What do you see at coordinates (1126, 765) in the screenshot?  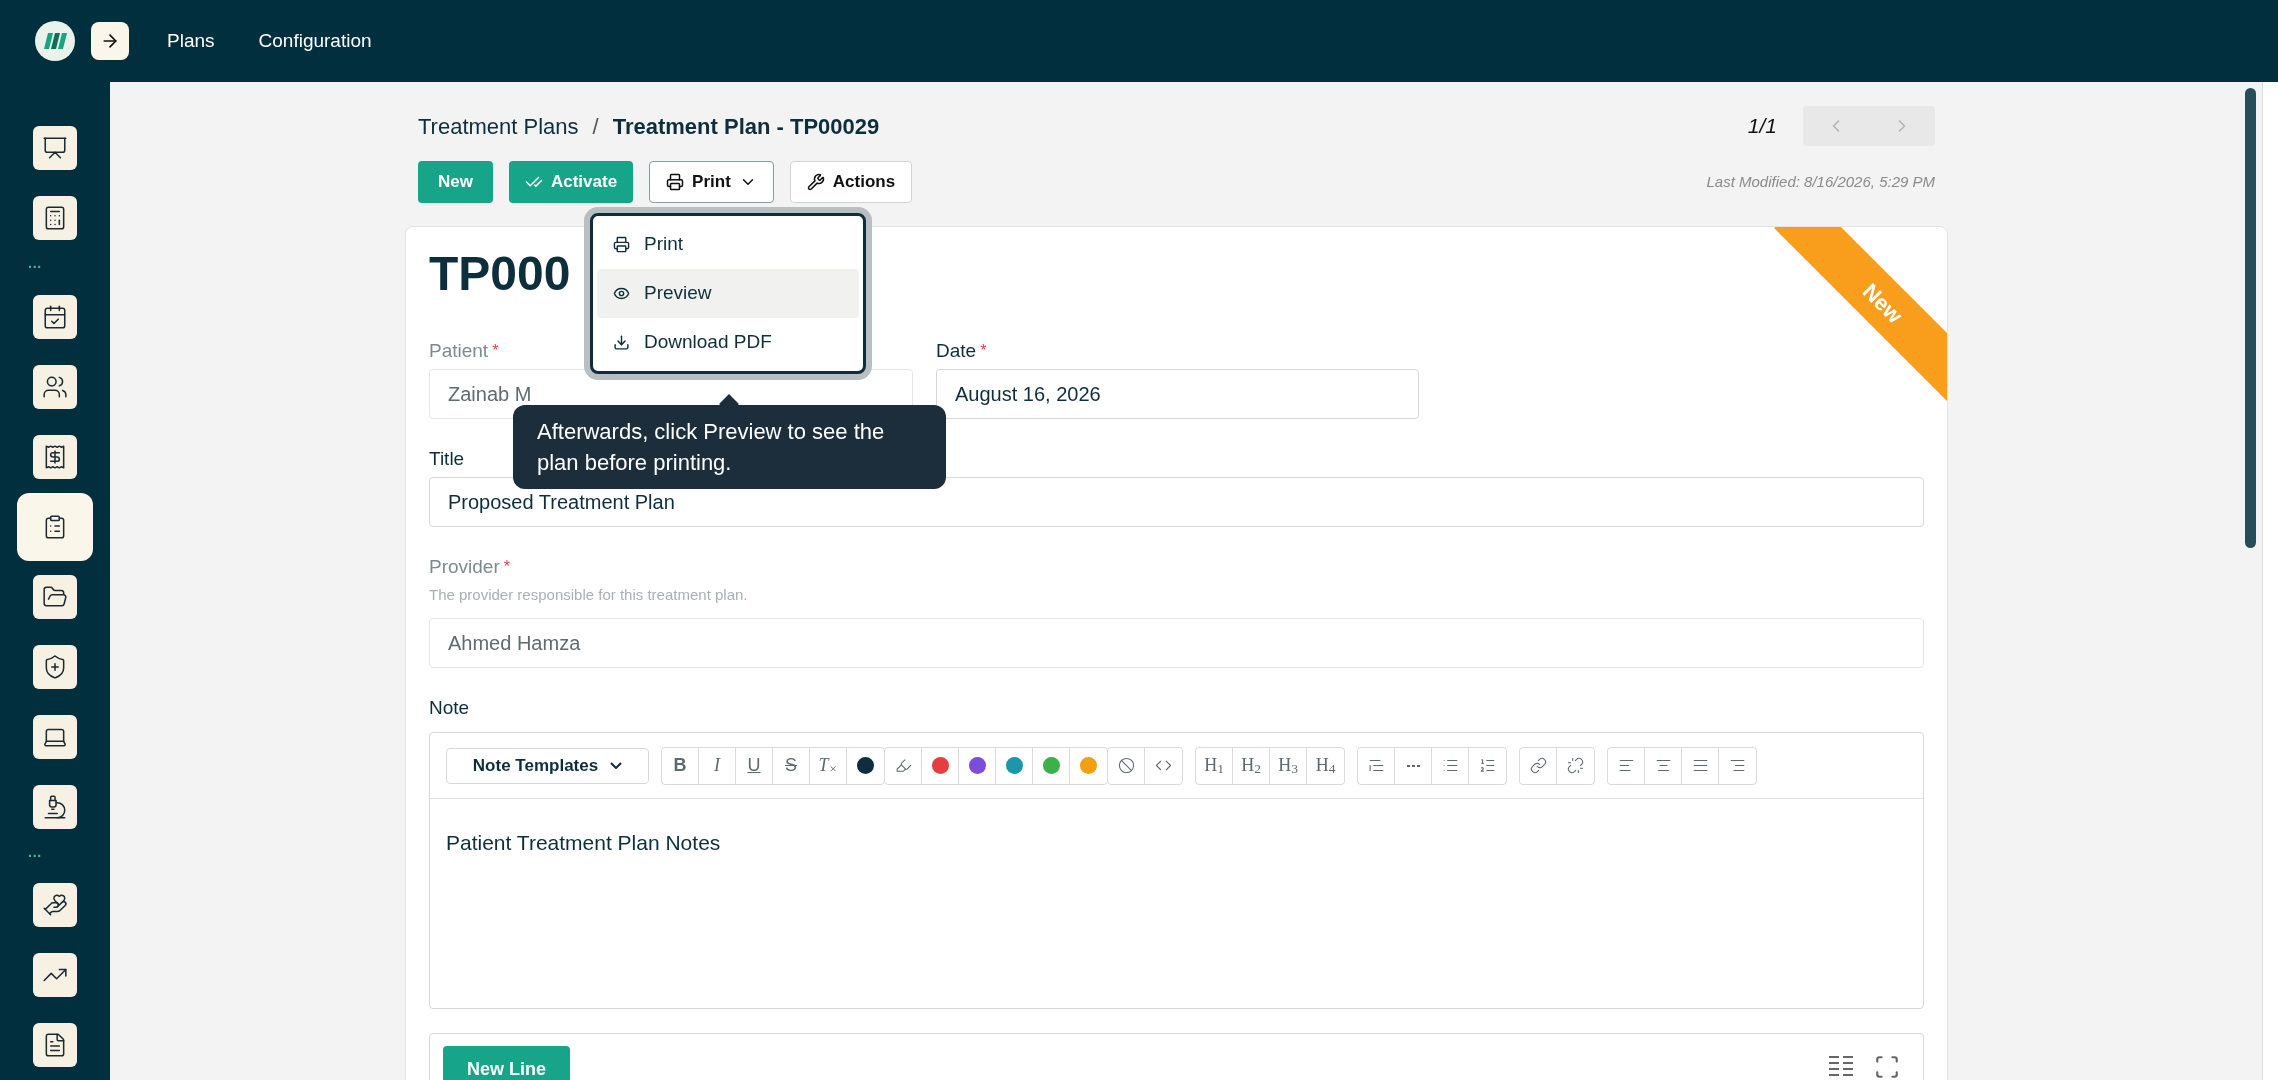 I see `no-format-icon` at bounding box center [1126, 765].